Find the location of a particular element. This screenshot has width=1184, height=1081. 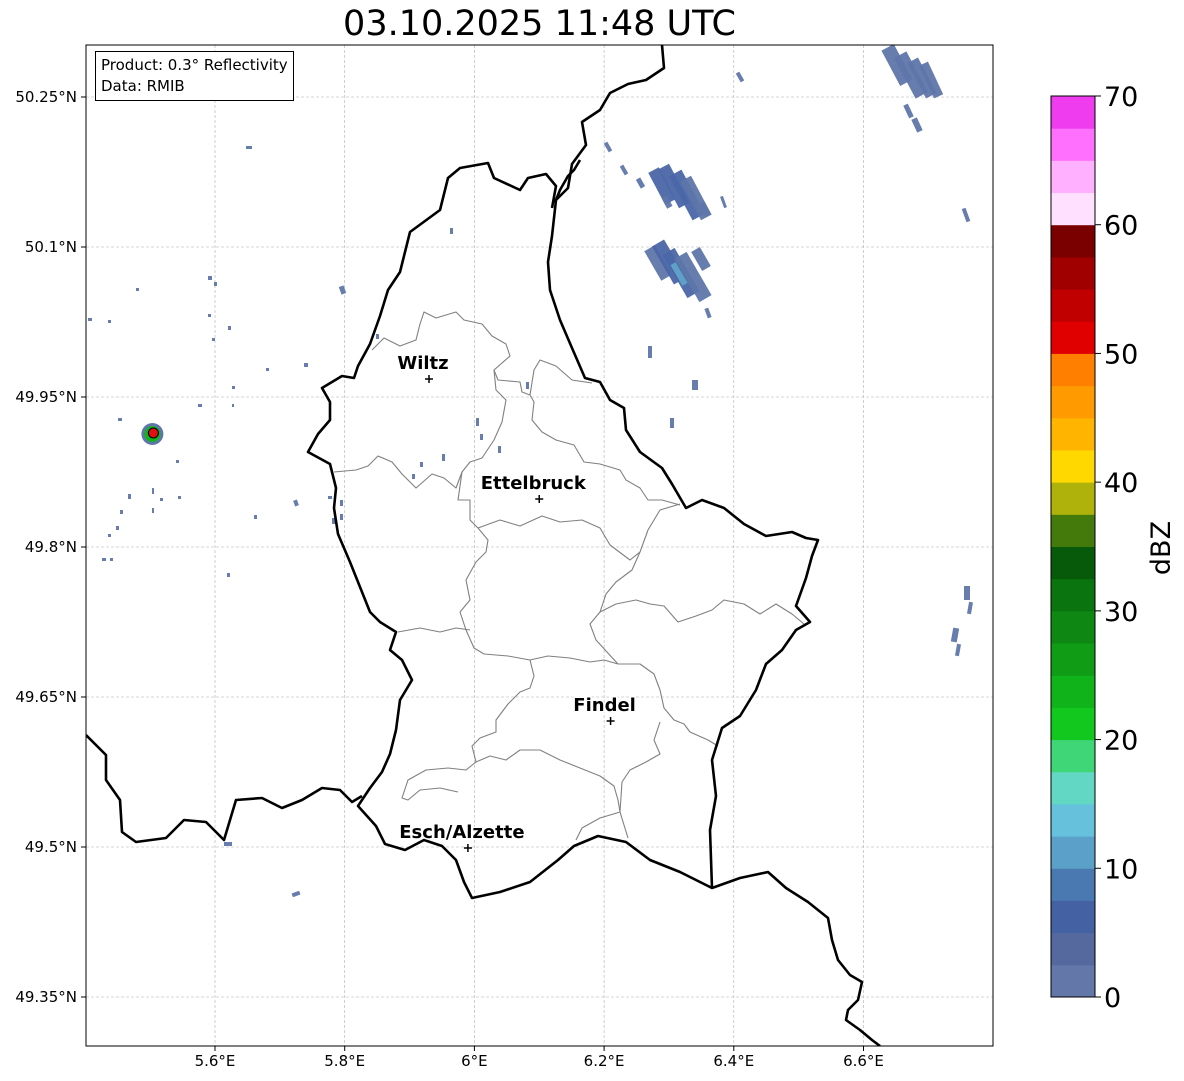

colorbar-tick-label: 10 is located at coordinates (1121, 869).